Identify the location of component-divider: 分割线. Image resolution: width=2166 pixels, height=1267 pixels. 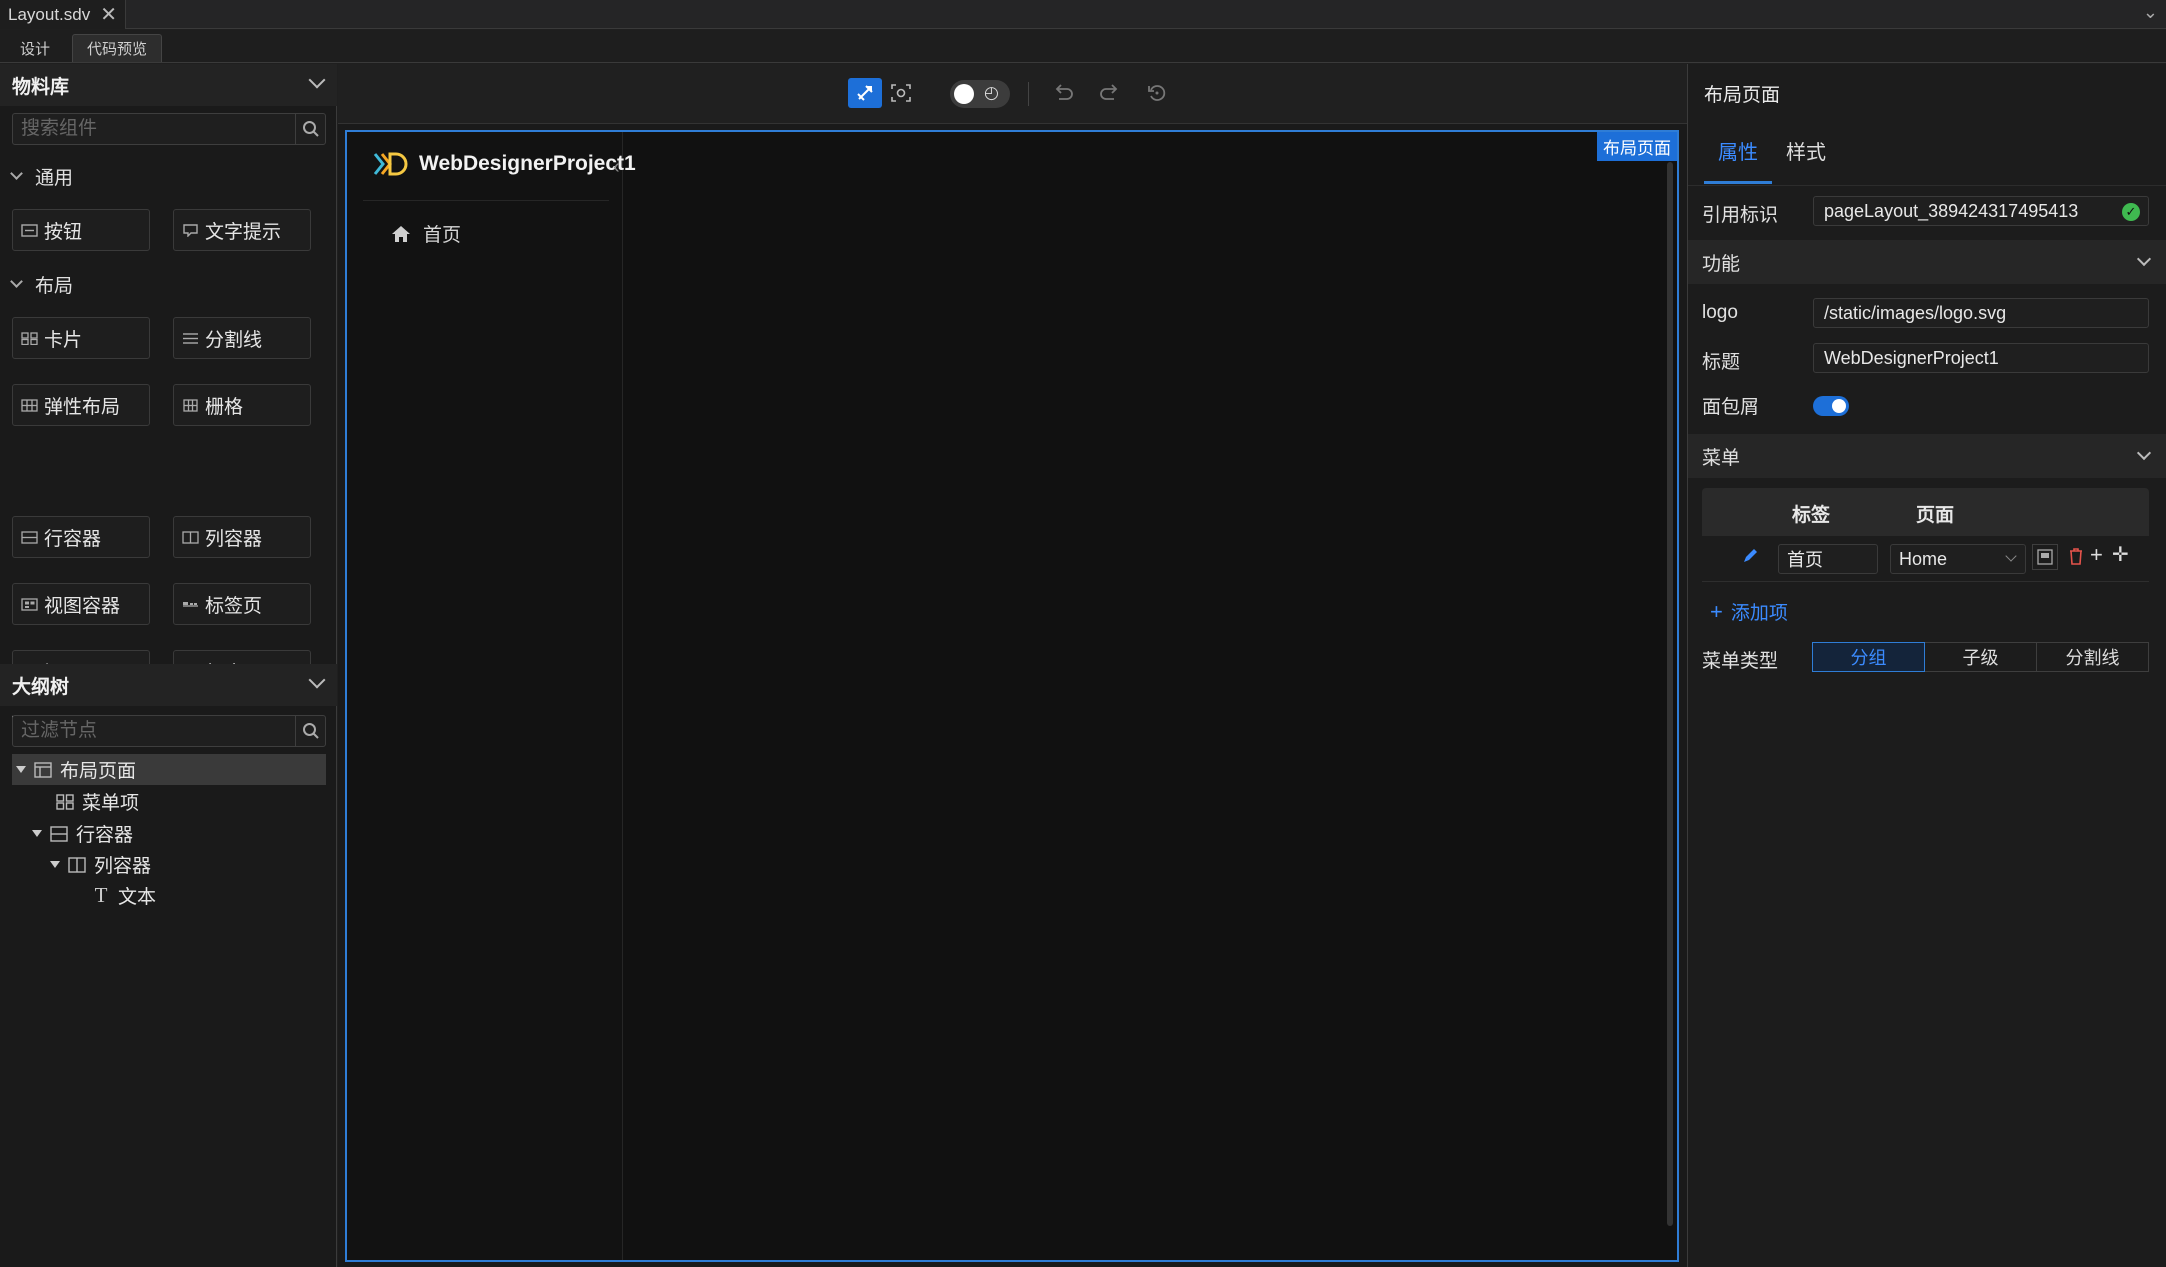
(242, 338).